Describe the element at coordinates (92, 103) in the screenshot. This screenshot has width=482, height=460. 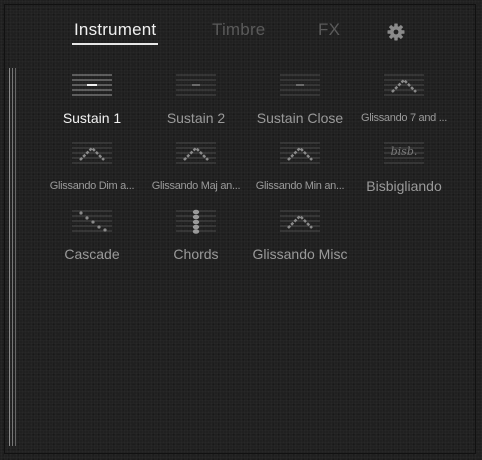
I see `preset-sustain-1: Sustain 1` at that location.